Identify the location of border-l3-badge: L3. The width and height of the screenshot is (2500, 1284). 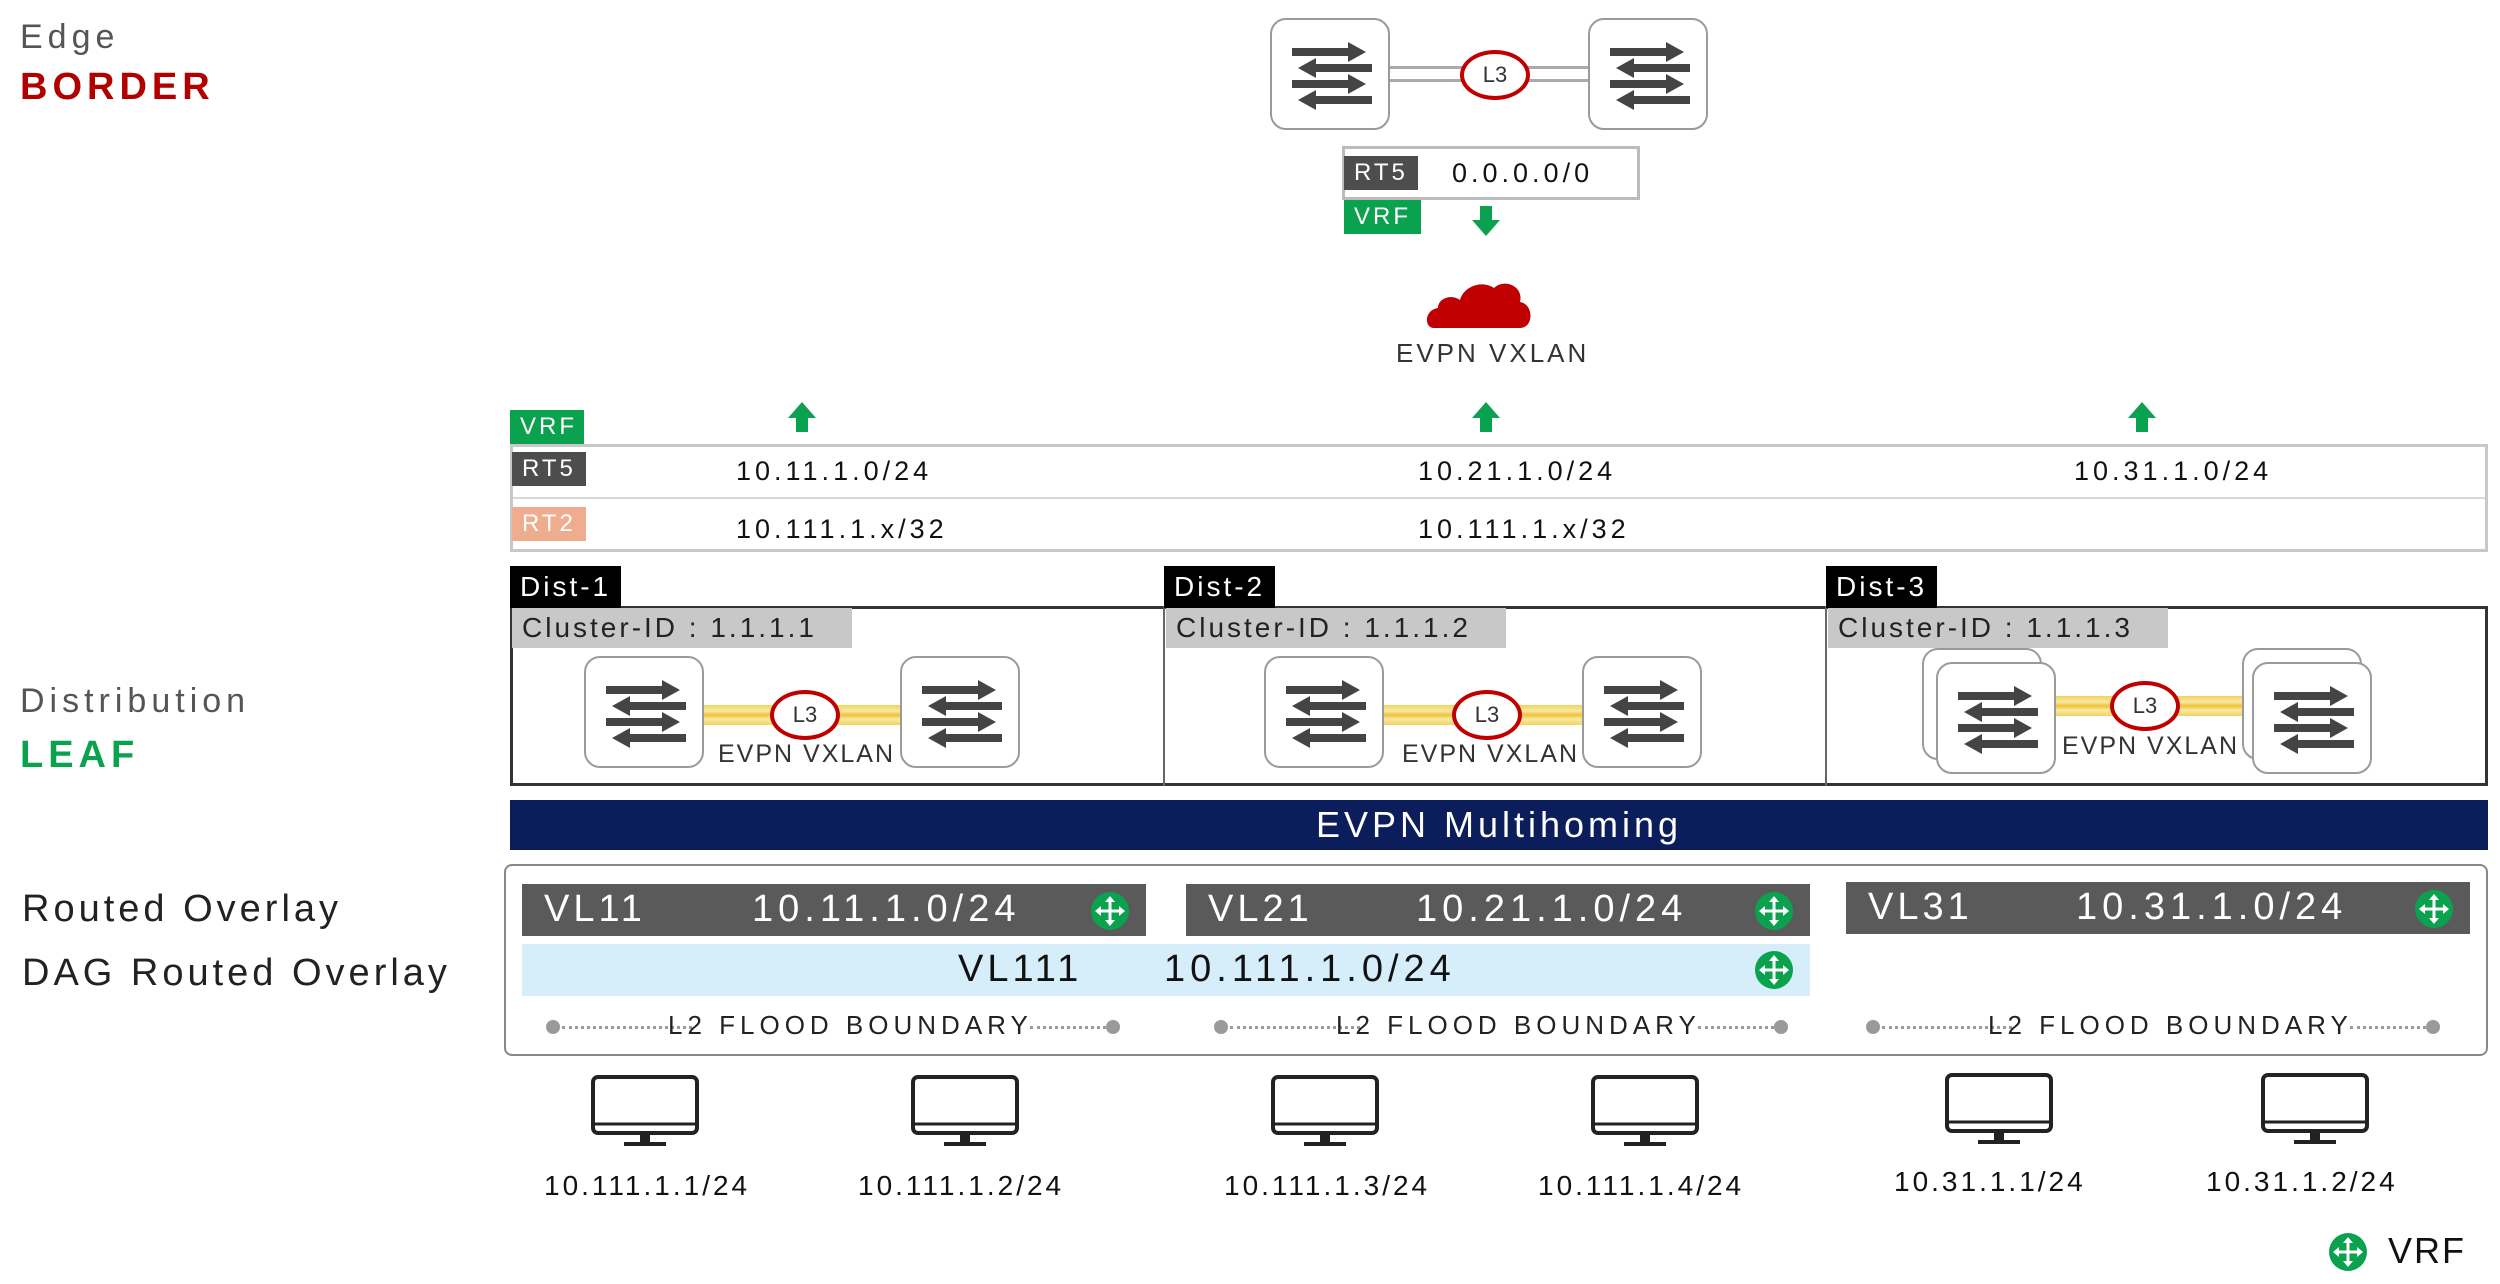
(1495, 75).